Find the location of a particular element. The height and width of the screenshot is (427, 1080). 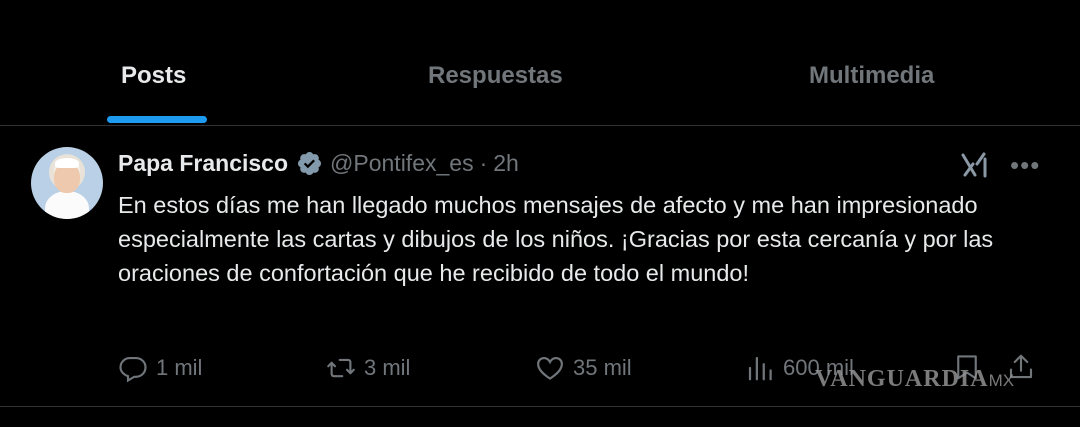

repost-icon is located at coordinates (341, 368).